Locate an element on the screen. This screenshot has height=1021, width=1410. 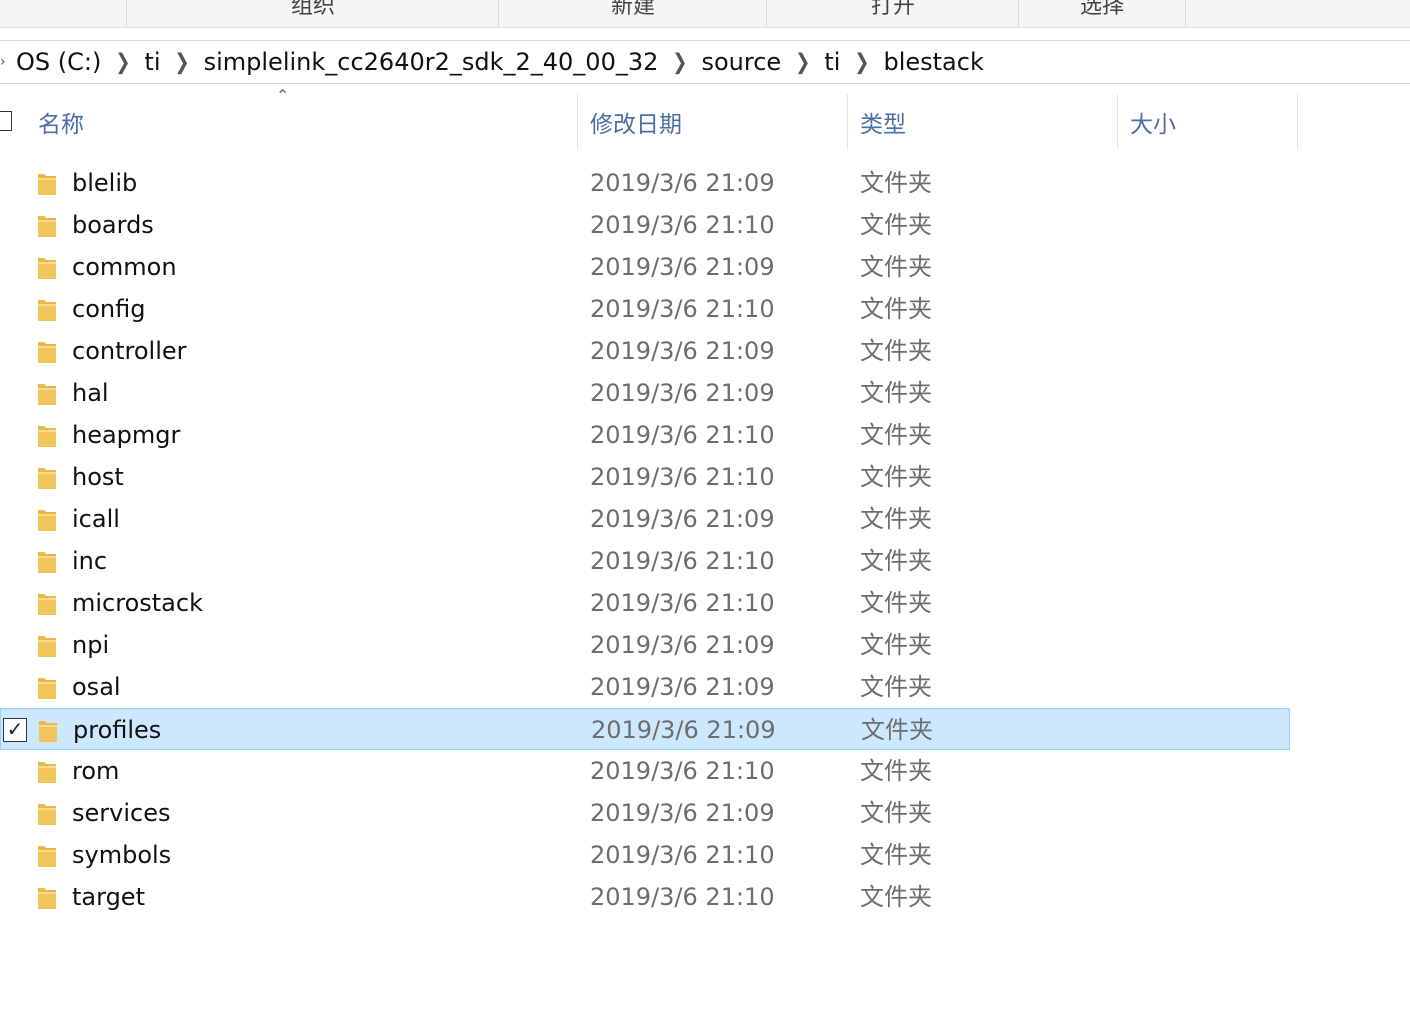
file-name: services is located at coordinates (121, 813).